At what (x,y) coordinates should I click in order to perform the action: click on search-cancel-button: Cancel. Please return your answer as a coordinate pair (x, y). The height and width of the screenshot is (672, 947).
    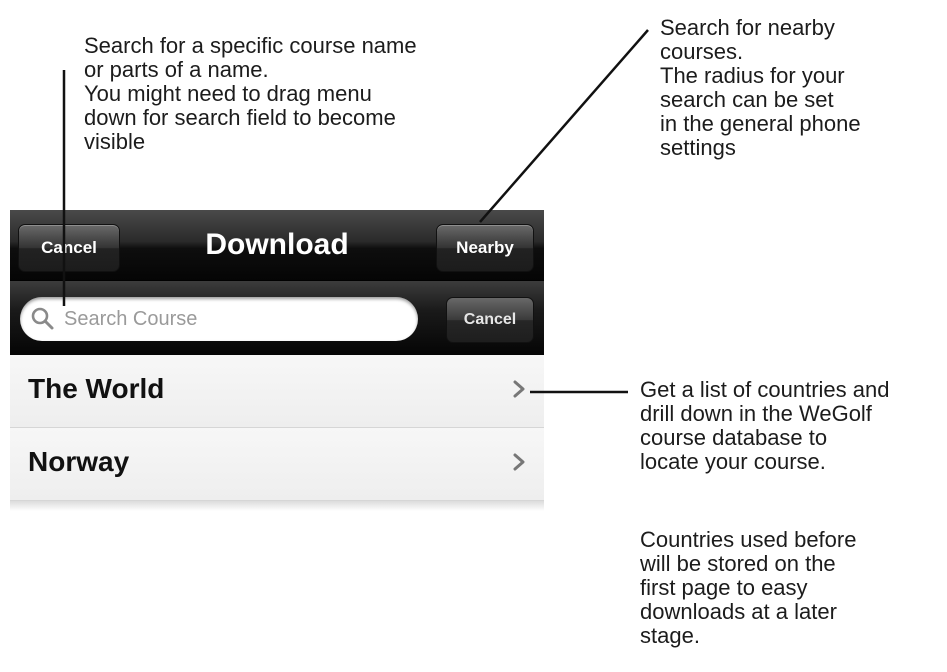
    Looking at the image, I should click on (490, 320).